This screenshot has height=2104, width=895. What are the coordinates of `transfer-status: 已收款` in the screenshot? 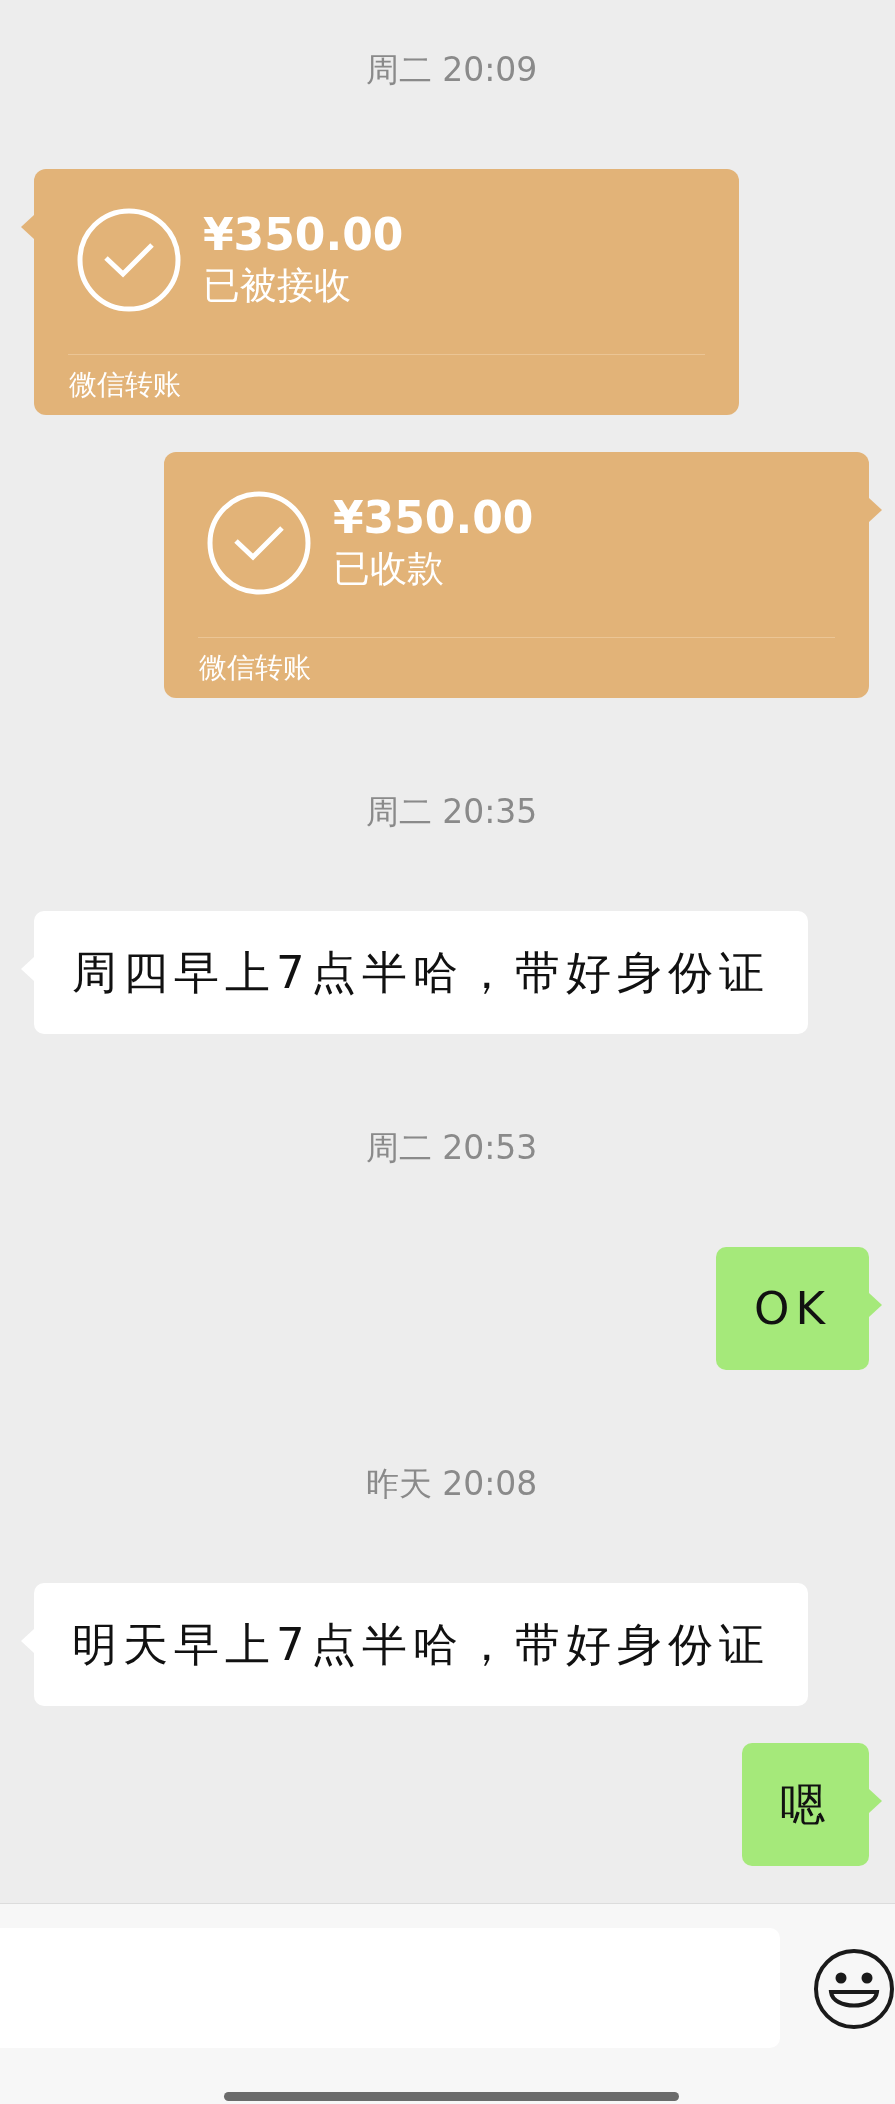 It's located at (389, 568).